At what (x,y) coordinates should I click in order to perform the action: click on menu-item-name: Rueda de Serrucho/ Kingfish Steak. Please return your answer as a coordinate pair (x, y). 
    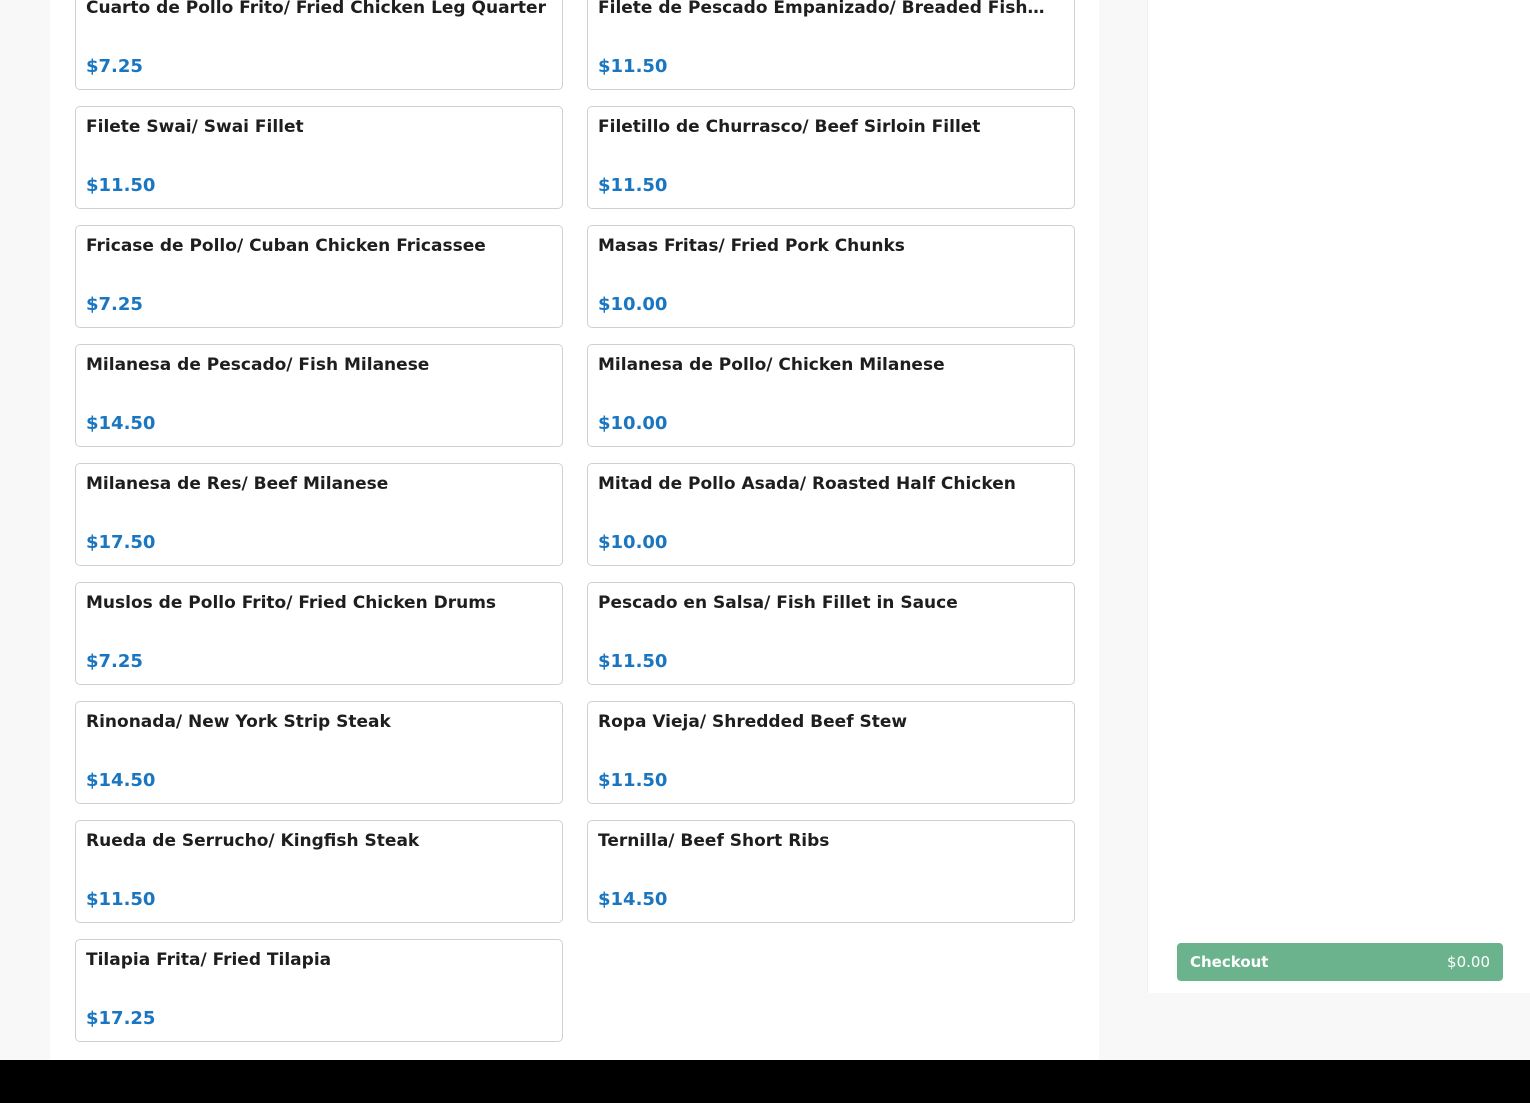
    Looking at the image, I should click on (253, 841).